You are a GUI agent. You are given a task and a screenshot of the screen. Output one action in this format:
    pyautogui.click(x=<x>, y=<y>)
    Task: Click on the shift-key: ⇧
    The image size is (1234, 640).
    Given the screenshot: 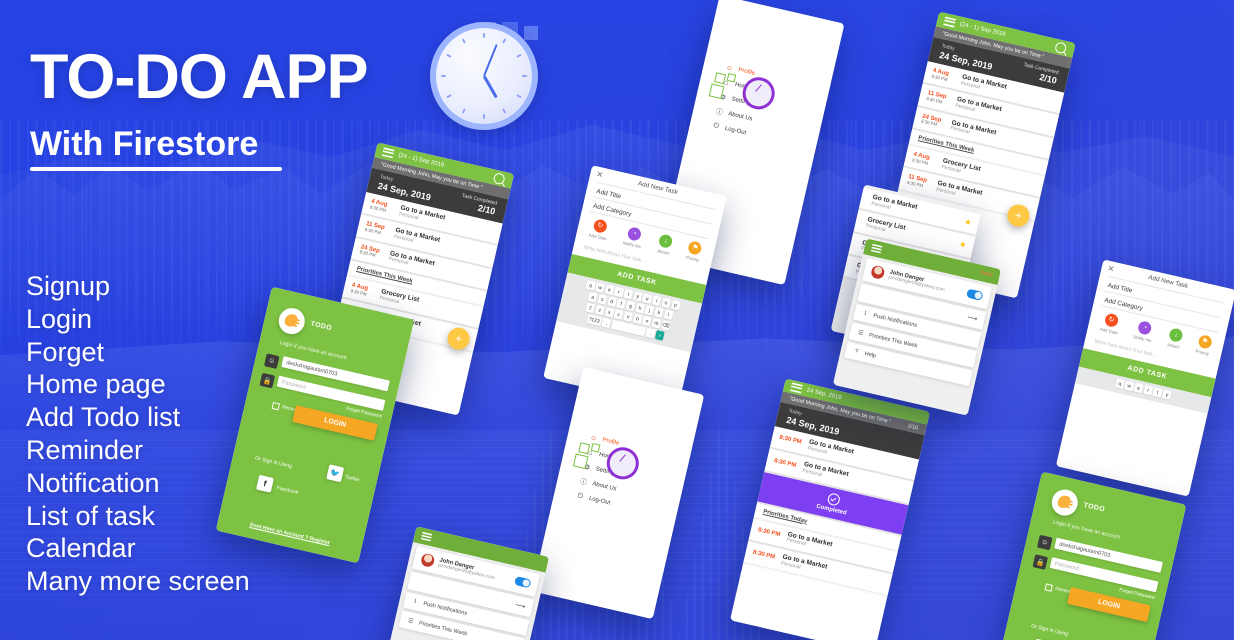 What is the action you would take?
    pyautogui.click(x=590, y=308)
    